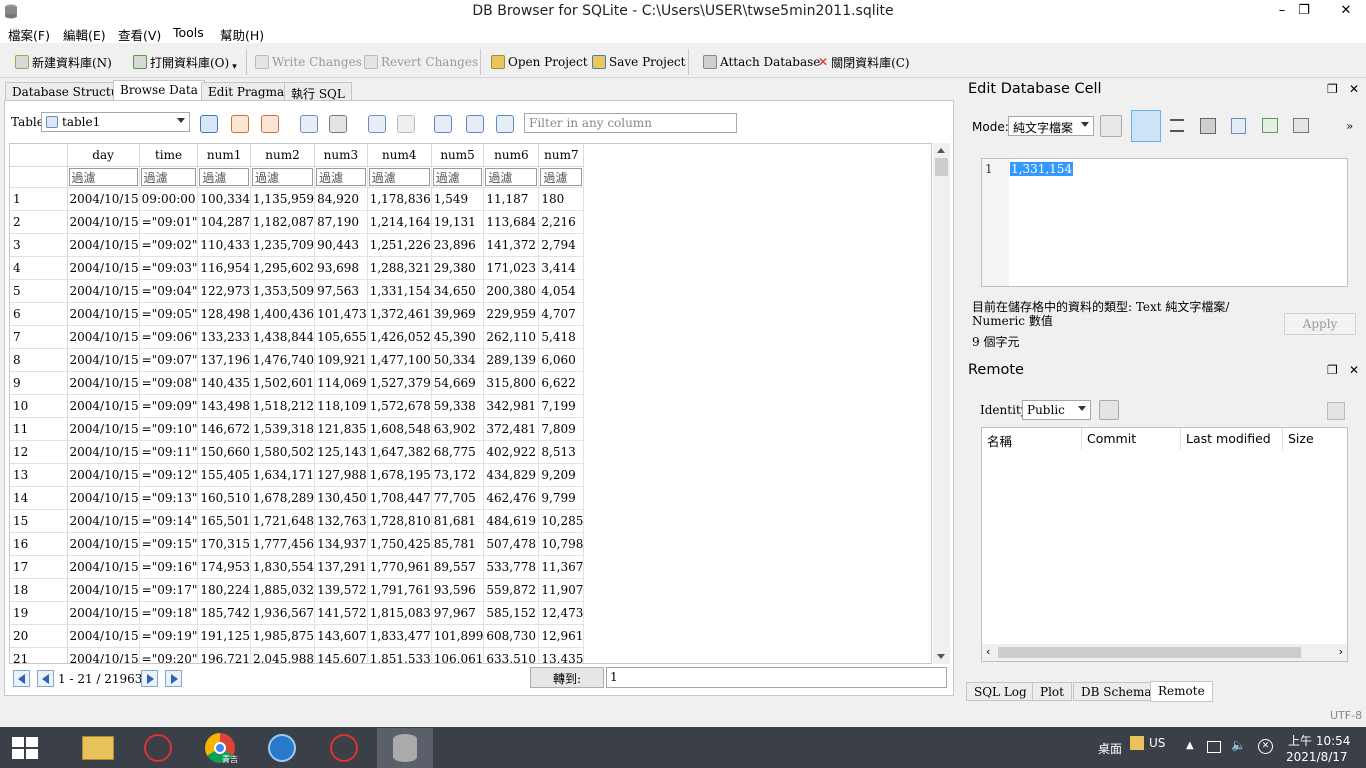 The width and height of the screenshot is (1366, 768). I want to click on table-cell: 180, so click(561, 199).